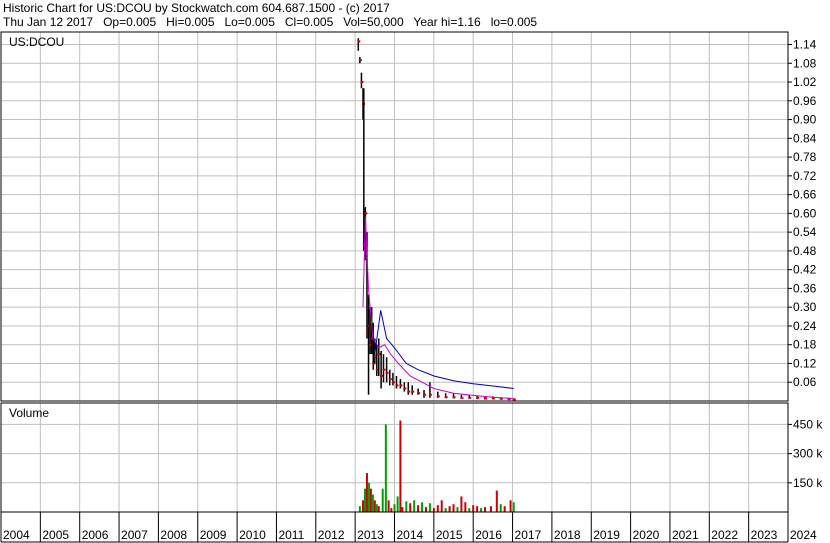 Image resolution: width=830 pixels, height=543 pixels. Describe the element at coordinates (55, 535) in the screenshot. I see `x-tick-label: 2005` at that location.